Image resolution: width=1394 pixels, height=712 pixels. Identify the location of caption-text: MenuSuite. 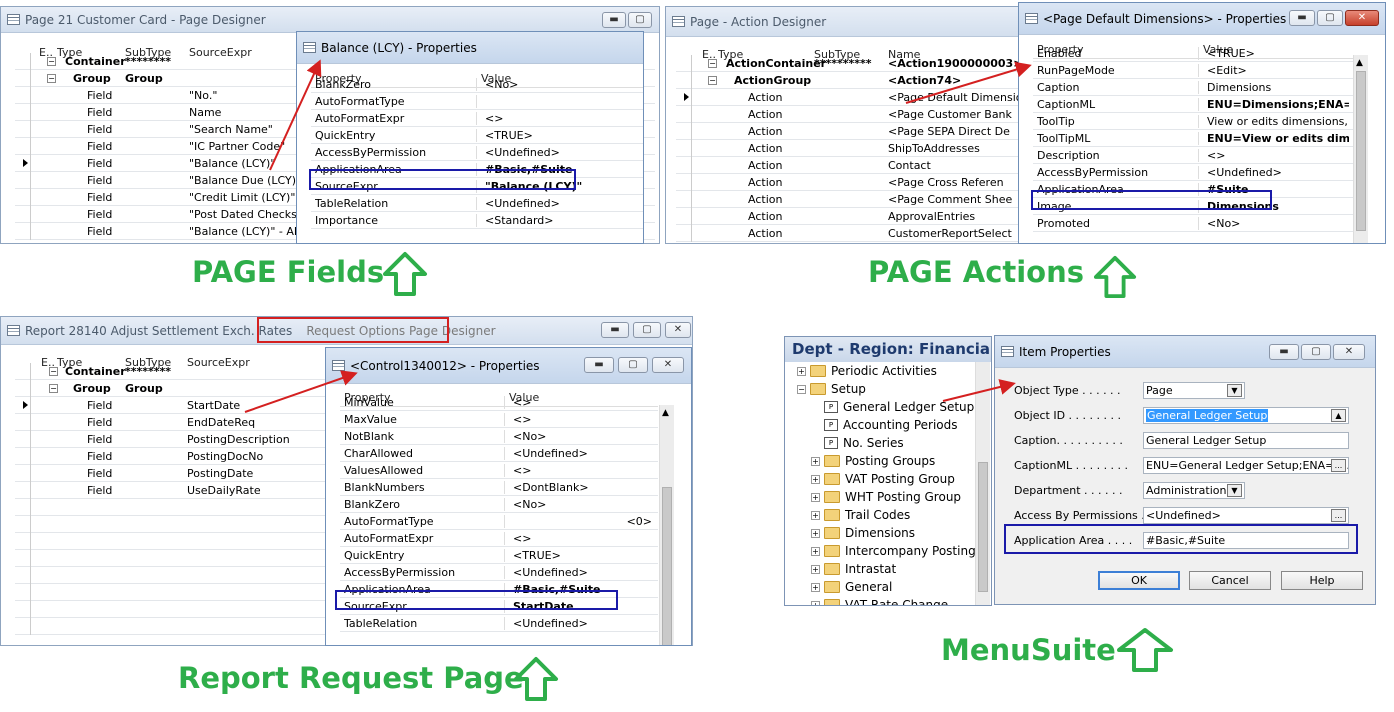
(1028, 650).